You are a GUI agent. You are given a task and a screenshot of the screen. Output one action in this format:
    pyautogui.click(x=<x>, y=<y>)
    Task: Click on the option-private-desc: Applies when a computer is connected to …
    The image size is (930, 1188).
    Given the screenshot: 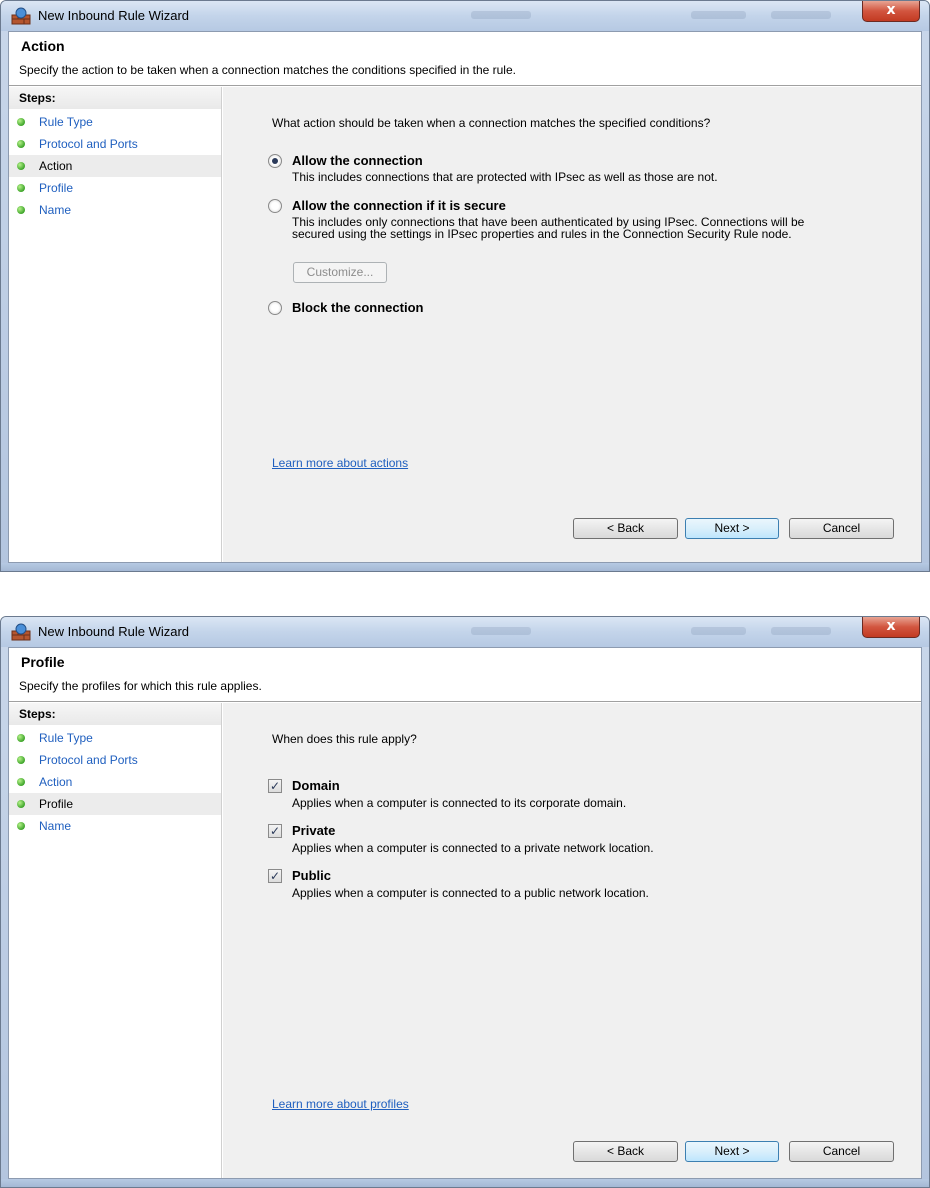 What is the action you would take?
    pyautogui.click(x=473, y=848)
    